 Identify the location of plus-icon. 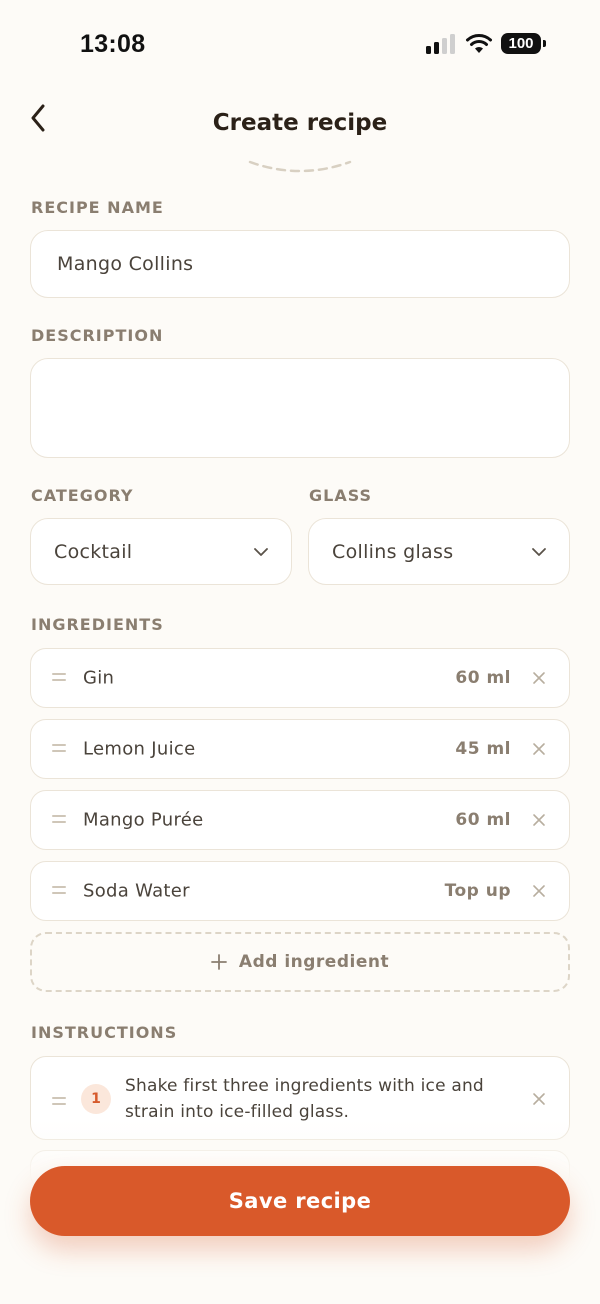
(219, 962).